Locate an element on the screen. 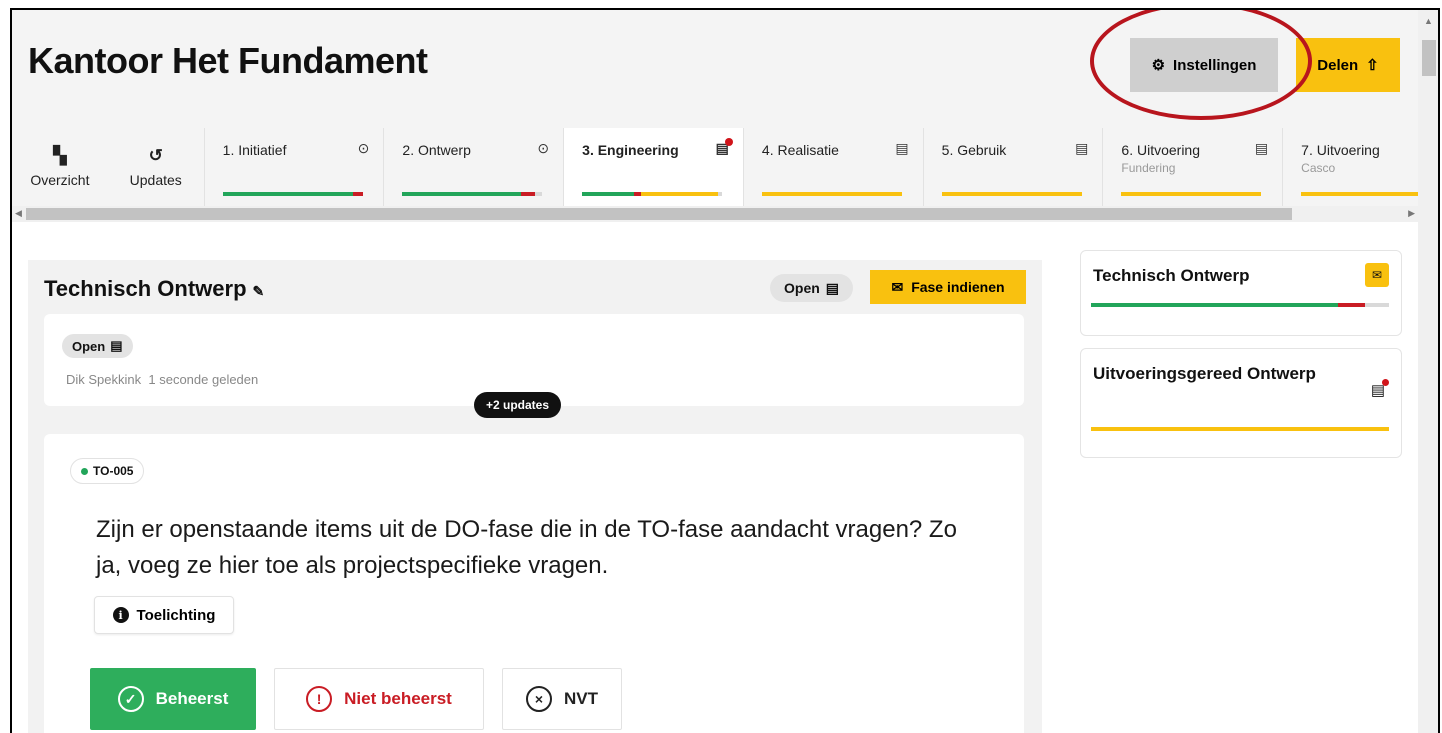 The height and width of the screenshot is (733, 1442). answer-controlled-button: ✓ Beheerst is located at coordinates (173, 699).